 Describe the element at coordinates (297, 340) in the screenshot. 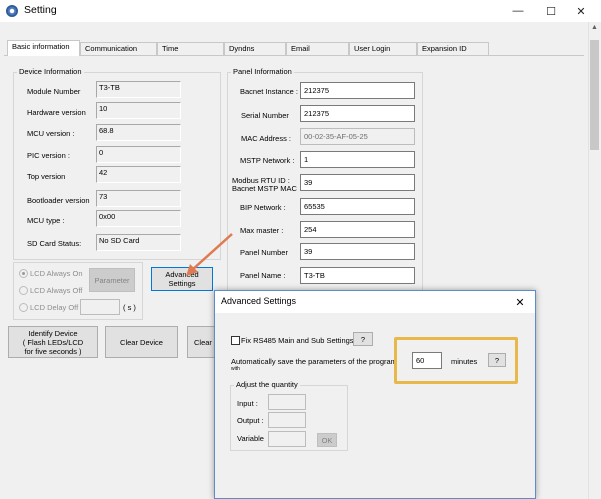

I see `fix-rs485-label: Fix RS485 Main and Sub Settings` at that location.